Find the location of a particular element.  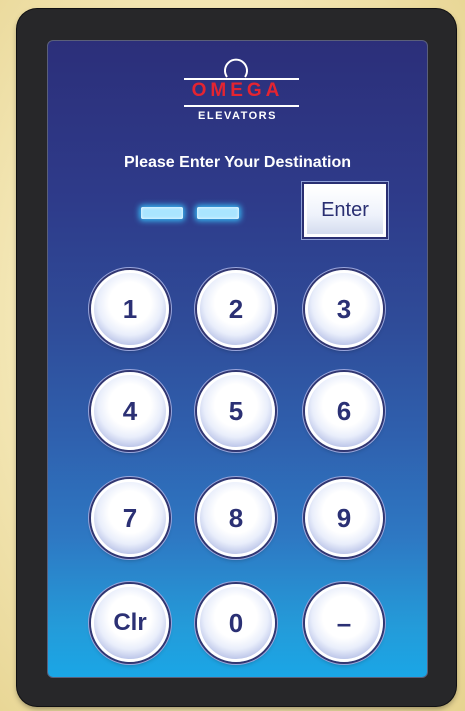

dash-key: – is located at coordinates (344, 623).